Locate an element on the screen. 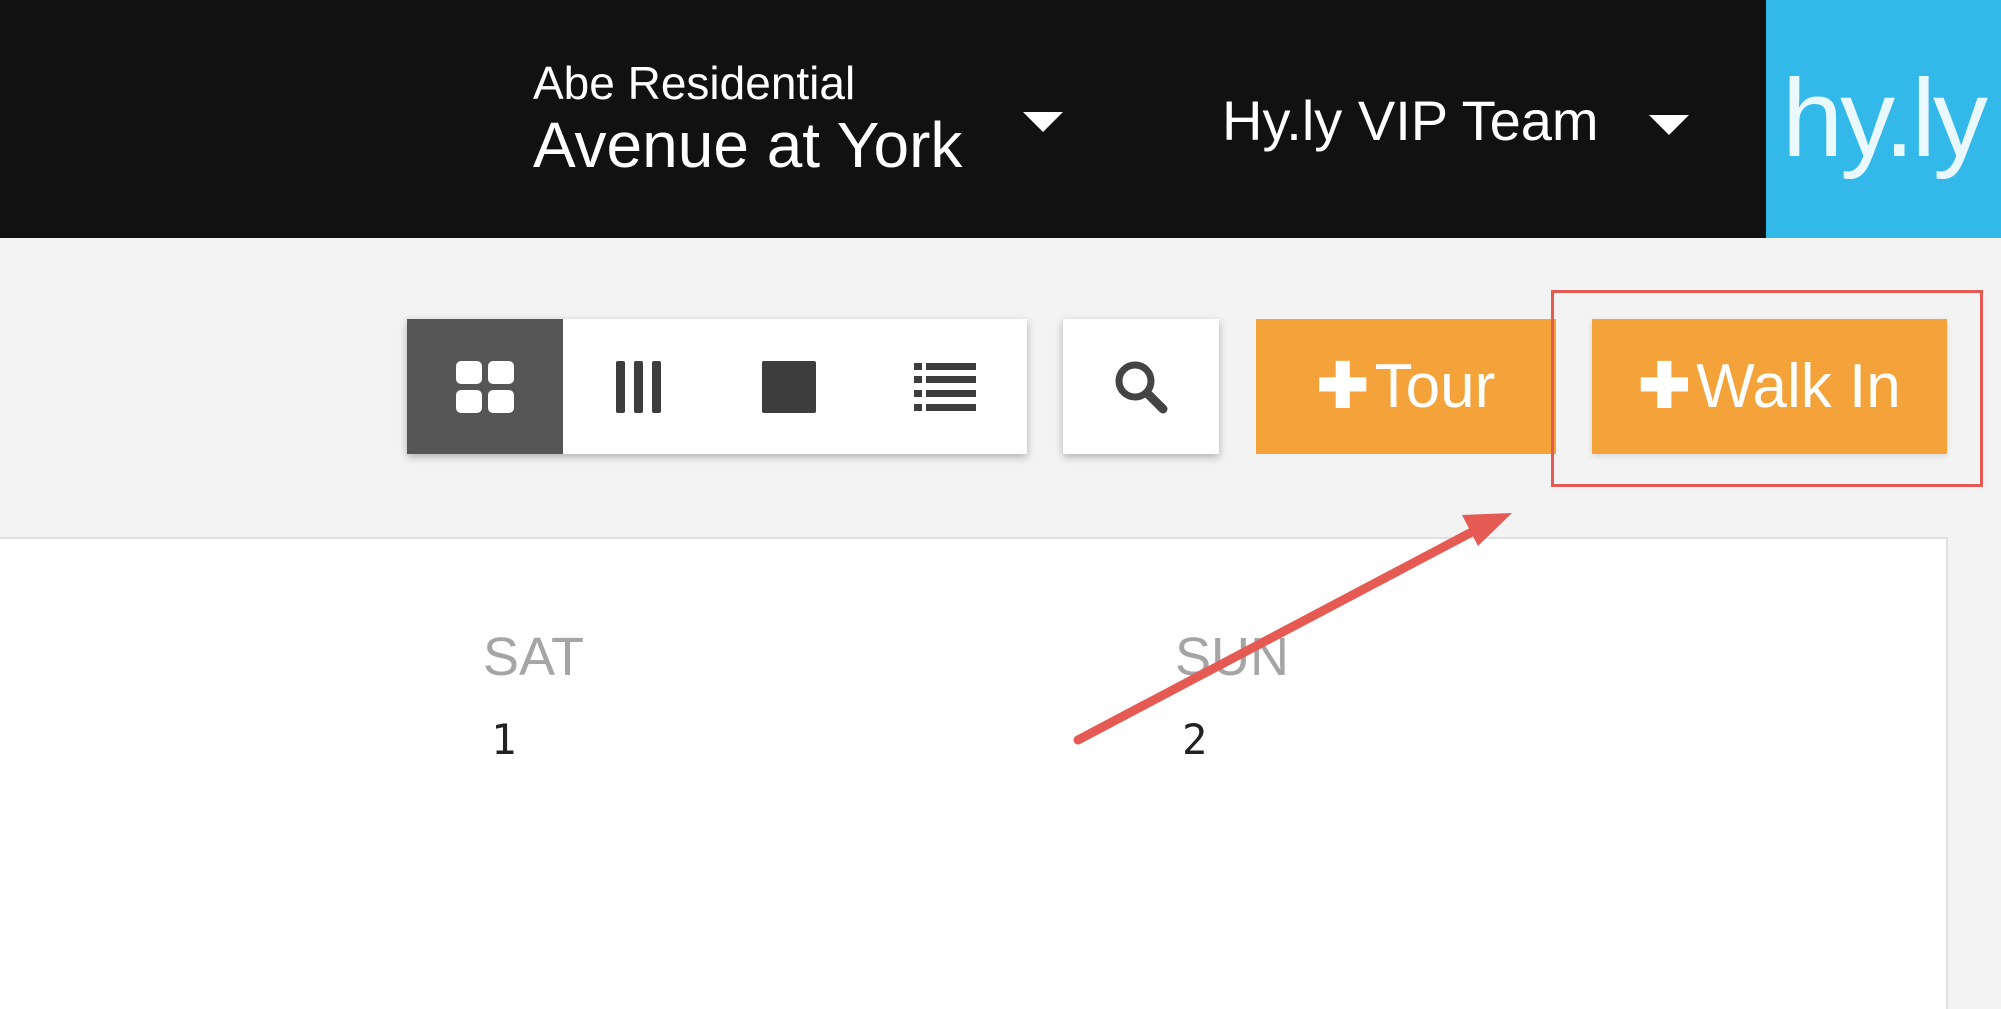  columns-view-button is located at coordinates (639, 386).